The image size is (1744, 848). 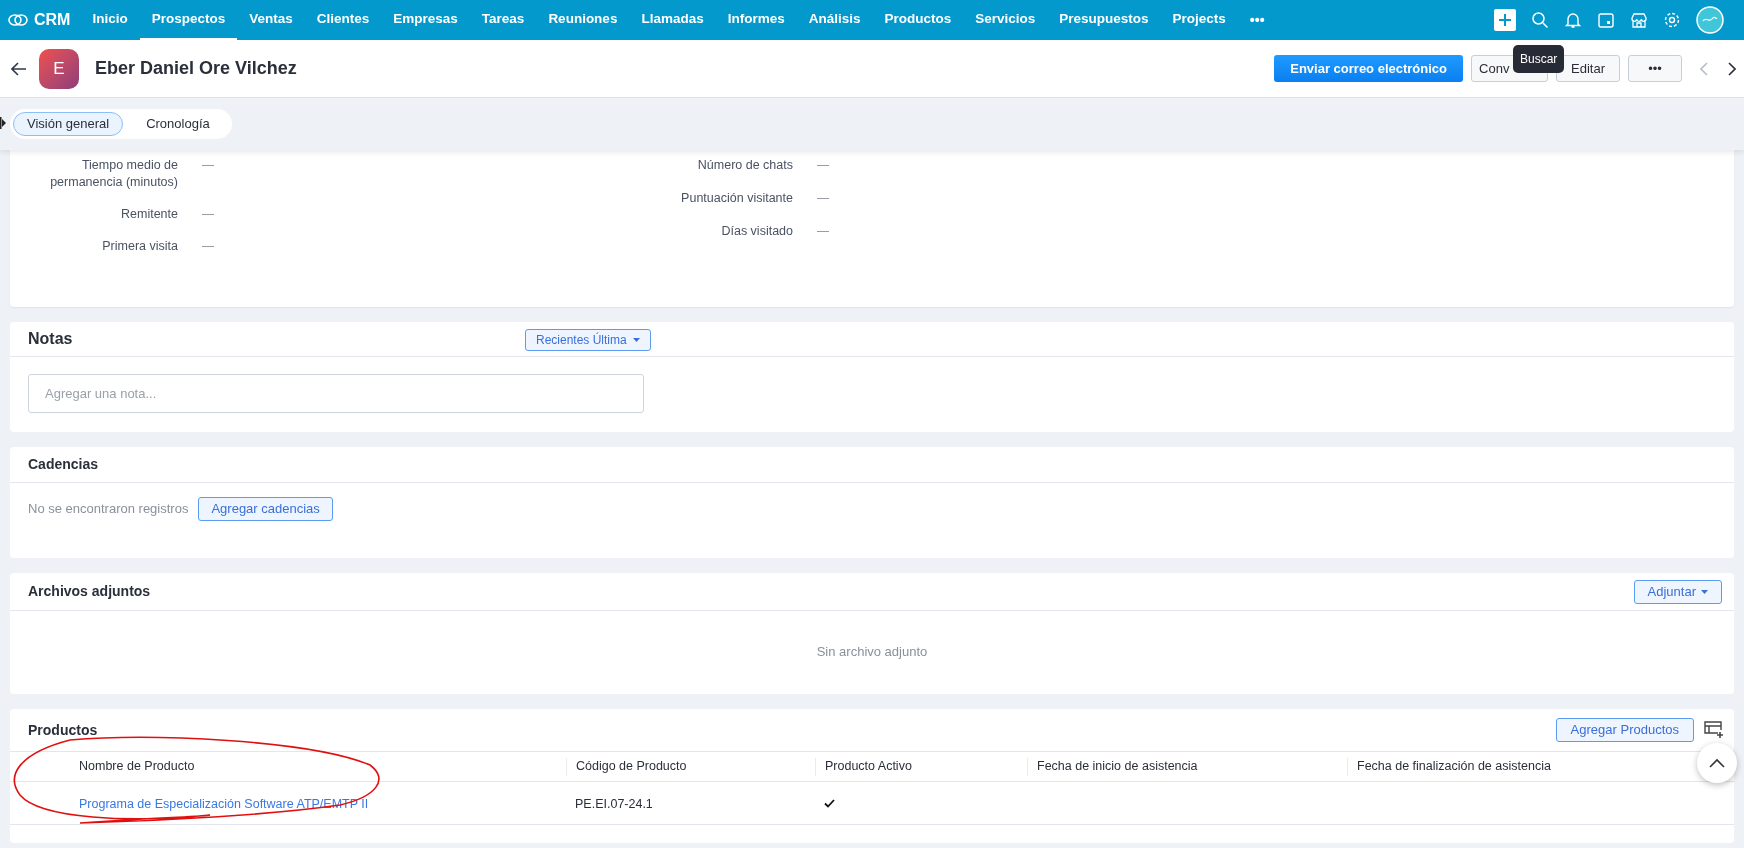 What do you see at coordinates (1199, 20) in the screenshot?
I see `nav-tab: Projects` at bounding box center [1199, 20].